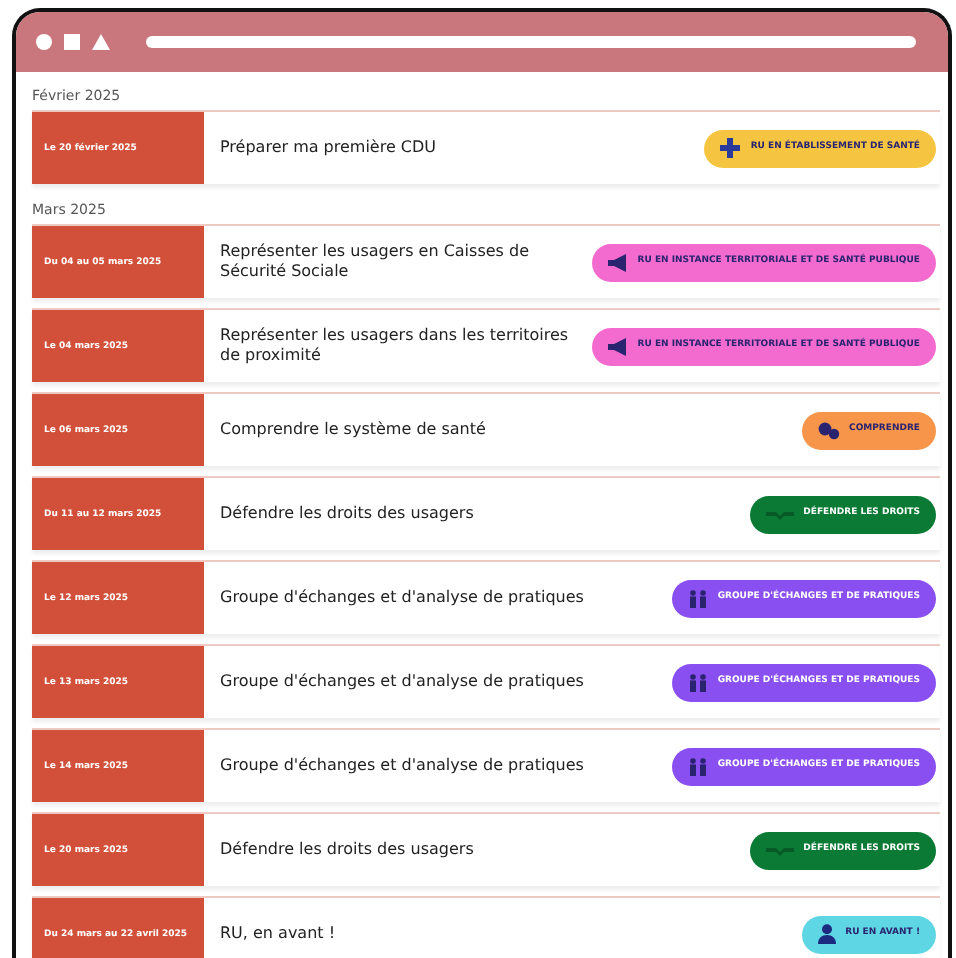  I want to click on circle-icon, so click(44, 42).